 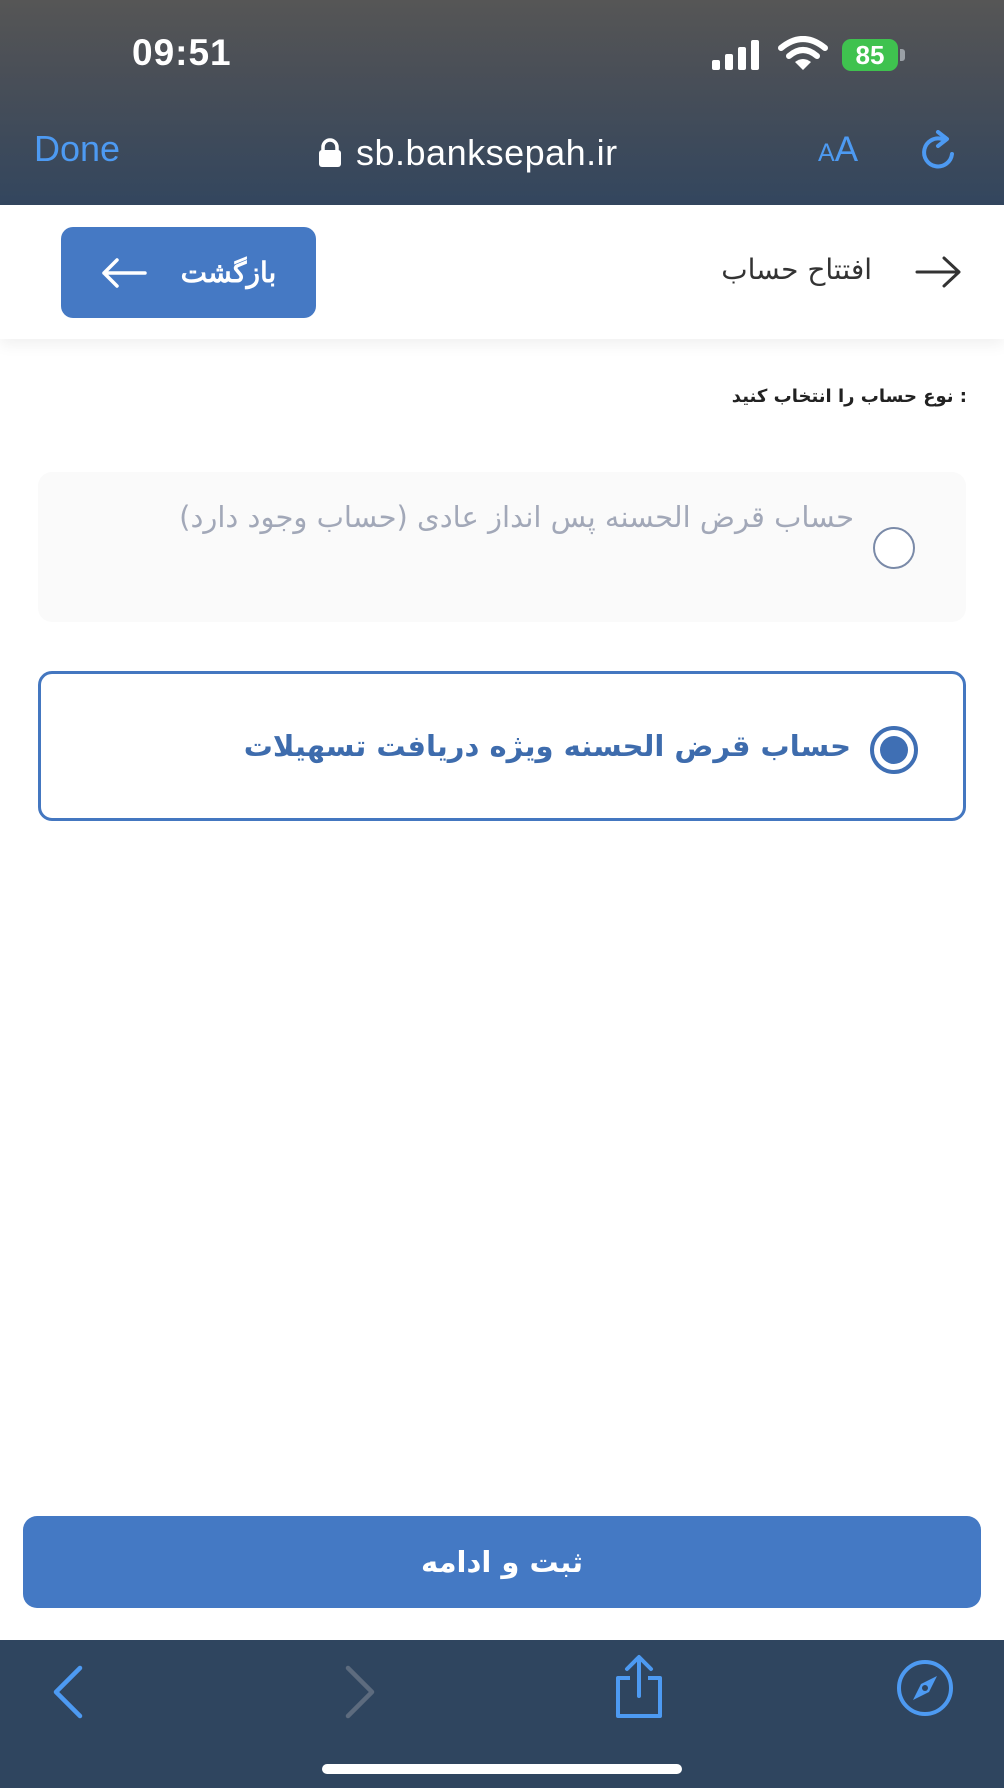 I want to click on lock-icon, so click(x=330, y=152).